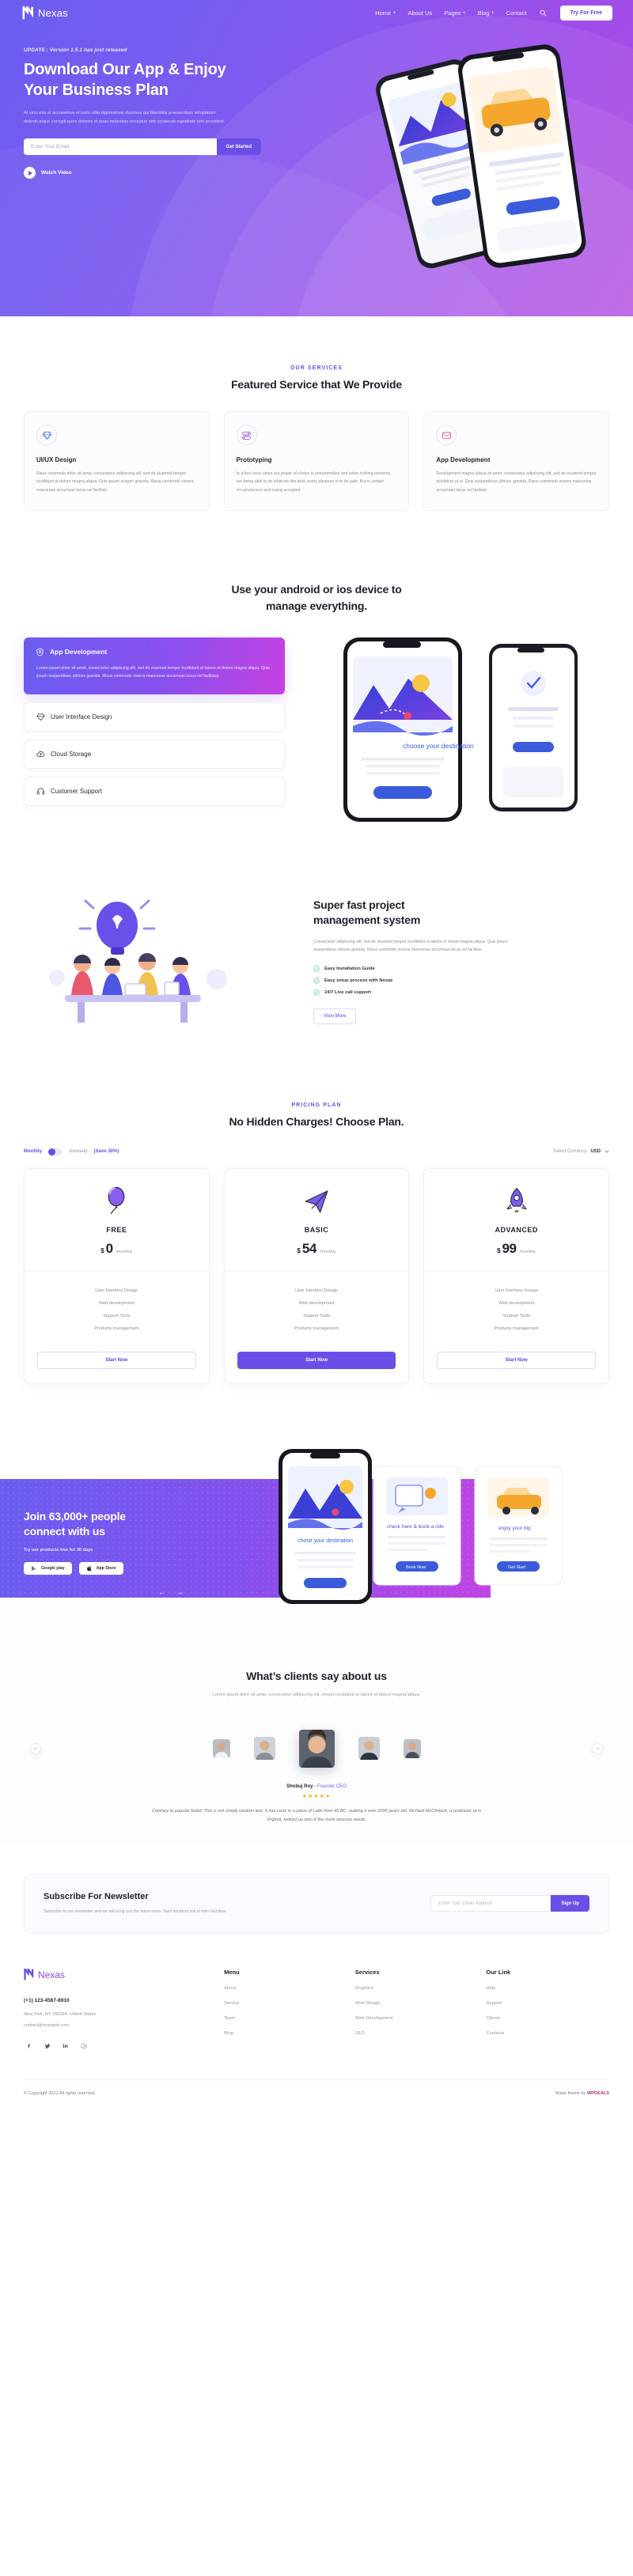 The width and height of the screenshot is (633, 2576). What do you see at coordinates (285, 2034) in the screenshot?
I see `footer-link: Blog` at bounding box center [285, 2034].